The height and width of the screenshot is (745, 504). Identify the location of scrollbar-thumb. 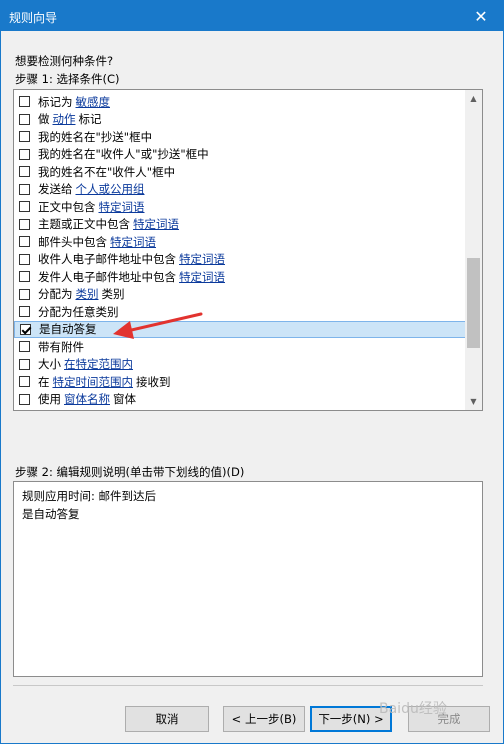
(473, 303).